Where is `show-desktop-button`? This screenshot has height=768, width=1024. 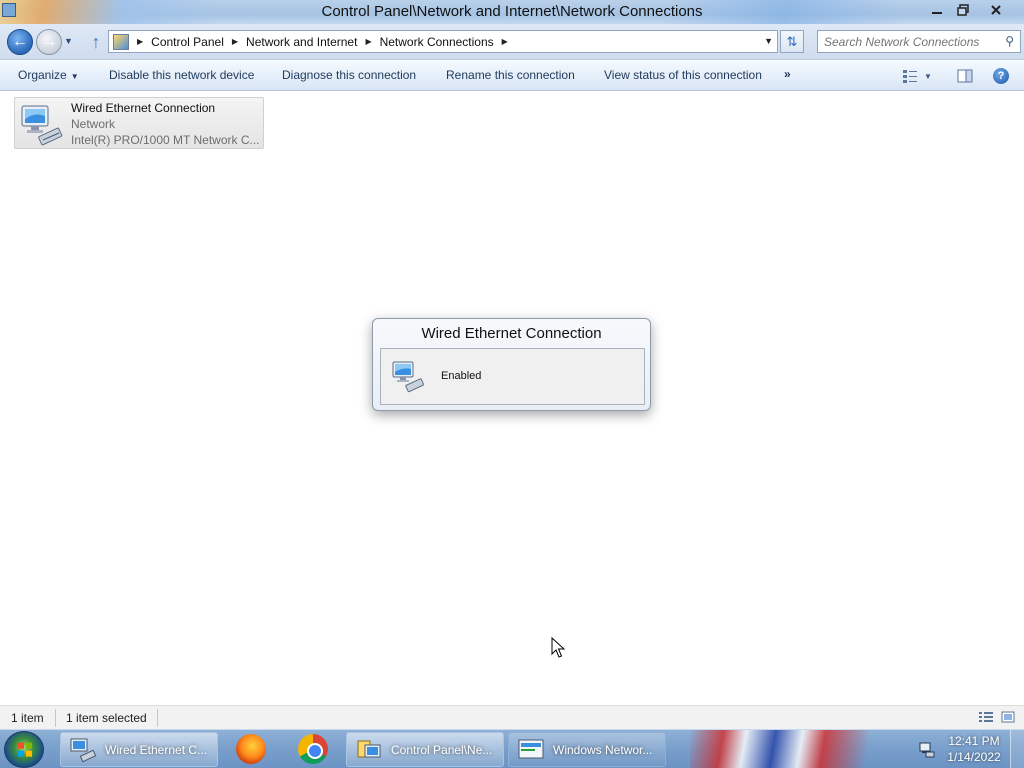 show-desktop-button is located at coordinates (1017, 749).